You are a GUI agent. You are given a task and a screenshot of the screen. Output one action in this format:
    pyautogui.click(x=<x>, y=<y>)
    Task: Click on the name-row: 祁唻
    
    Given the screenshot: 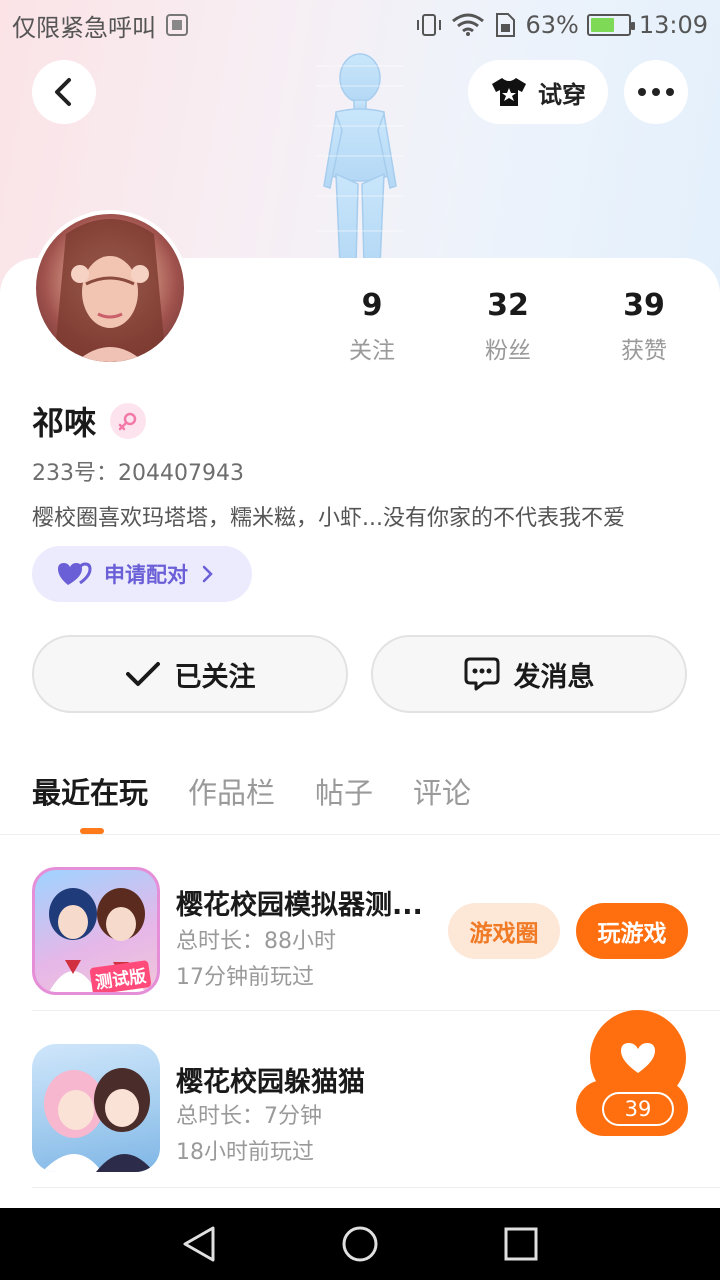 What is the action you would take?
    pyautogui.click(x=89, y=421)
    